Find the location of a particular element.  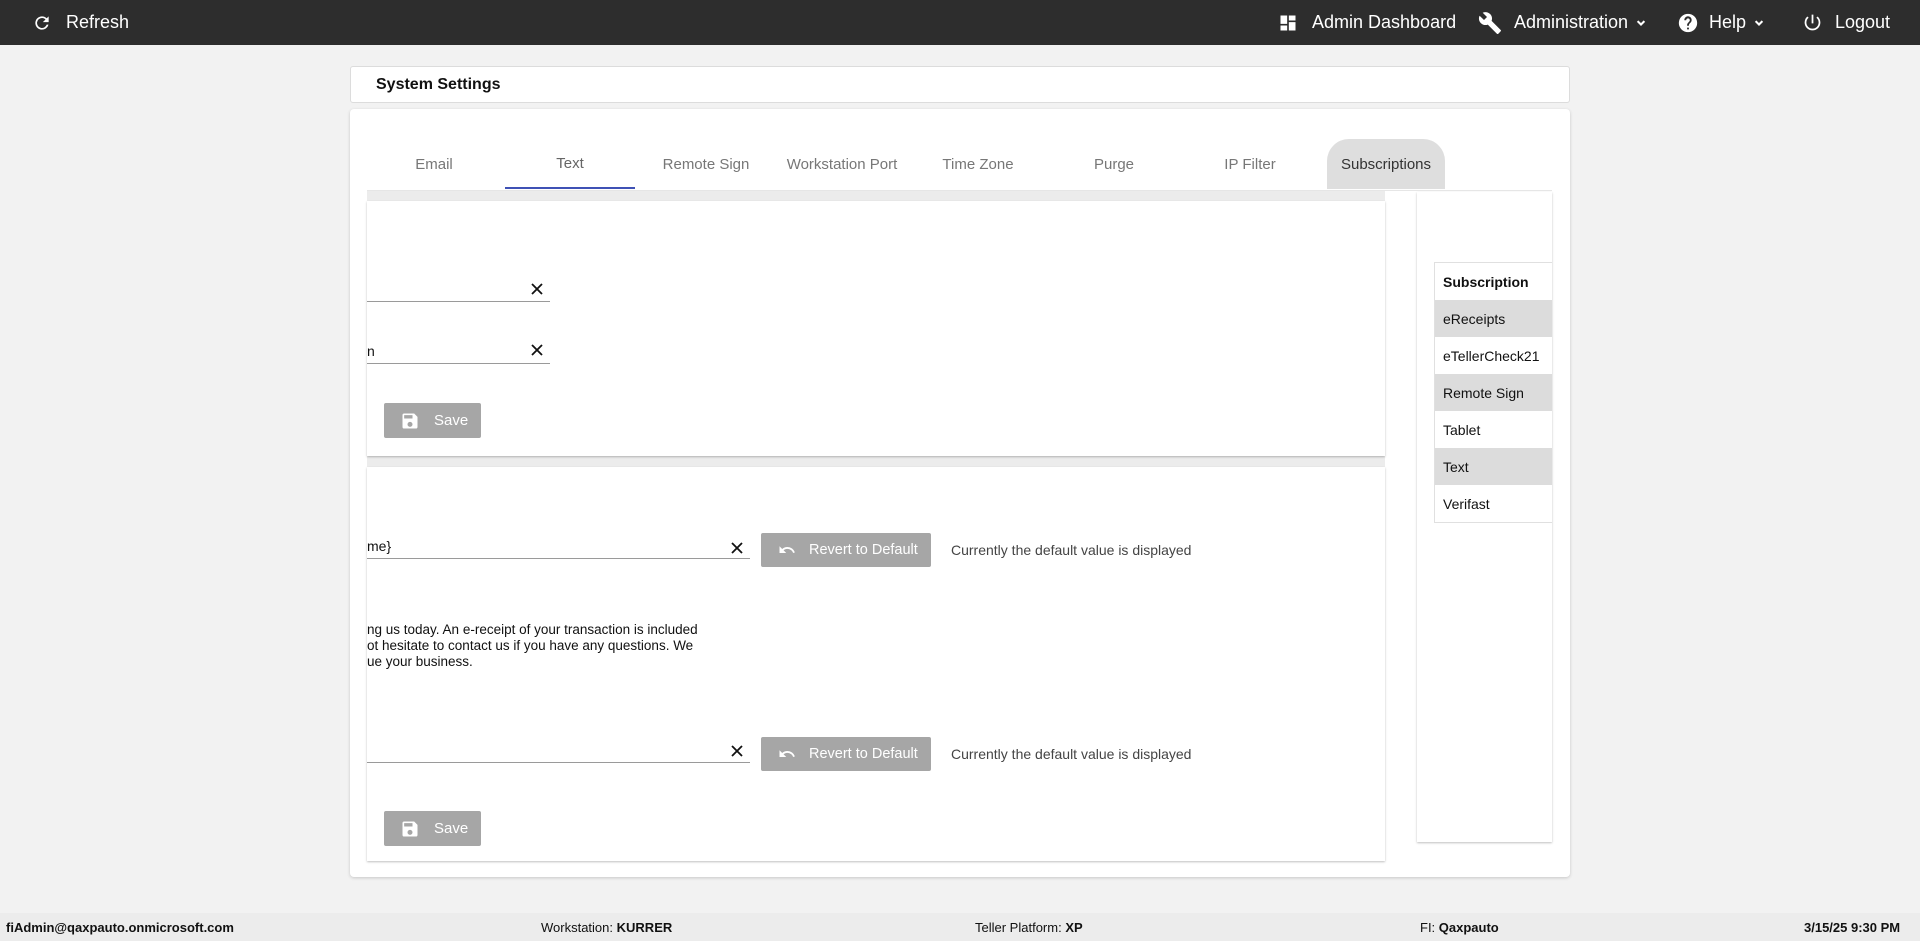

subscription-item-tablet: Tablet is located at coordinates (1493, 429).